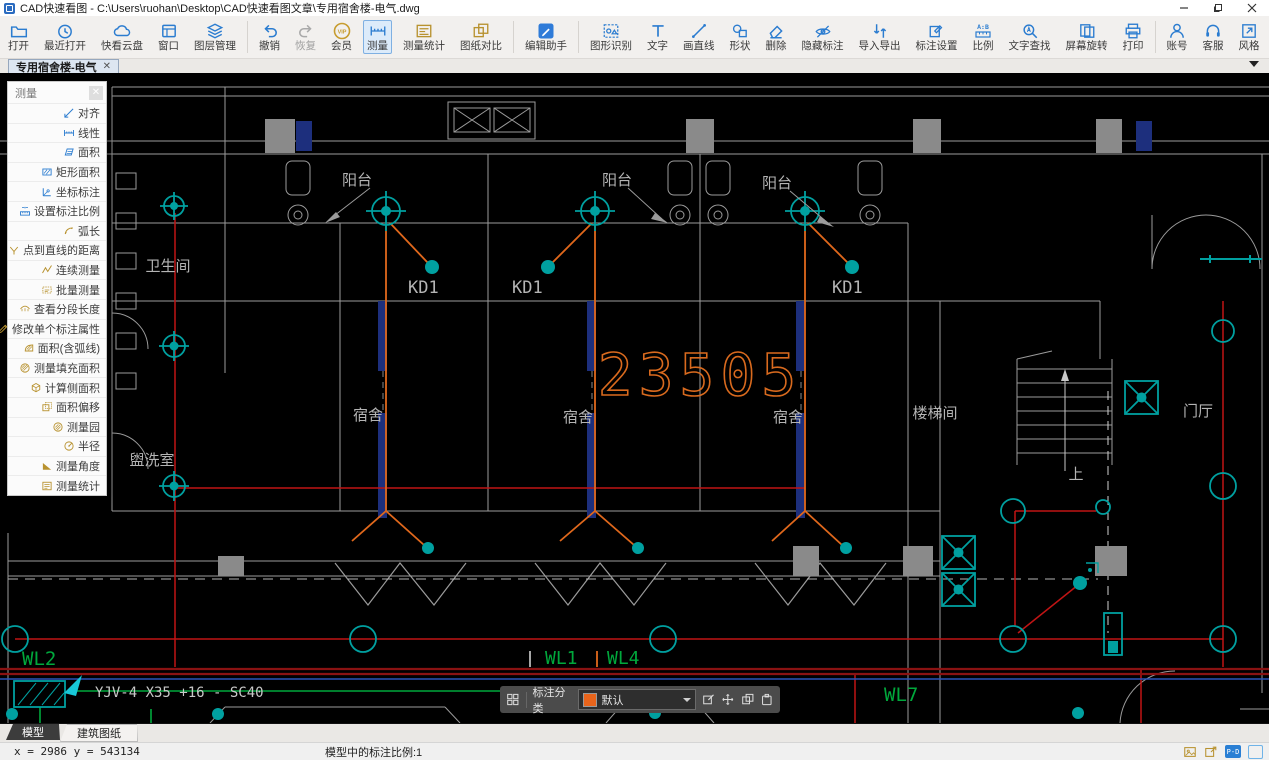 This screenshot has width=1269, height=760. Describe the element at coordinates (1252, 8) in the screenshot. I see `close-button` at that location.